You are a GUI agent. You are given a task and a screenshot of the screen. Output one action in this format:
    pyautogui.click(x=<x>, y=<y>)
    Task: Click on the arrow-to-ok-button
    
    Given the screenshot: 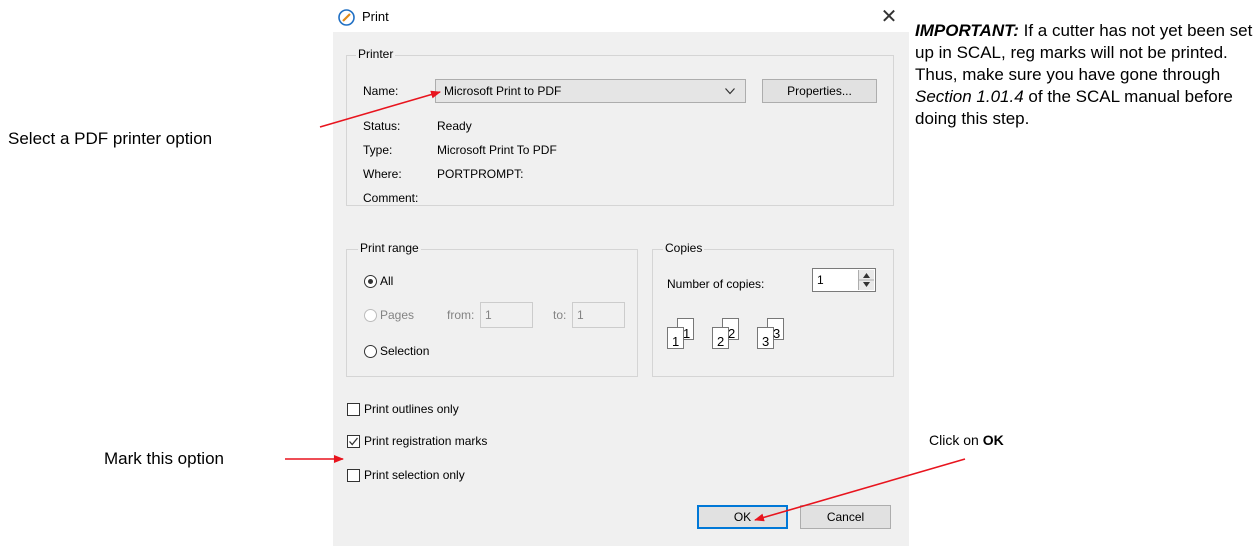 What is the action you would take?
    pyautogui.click(x=860, y=490)
    